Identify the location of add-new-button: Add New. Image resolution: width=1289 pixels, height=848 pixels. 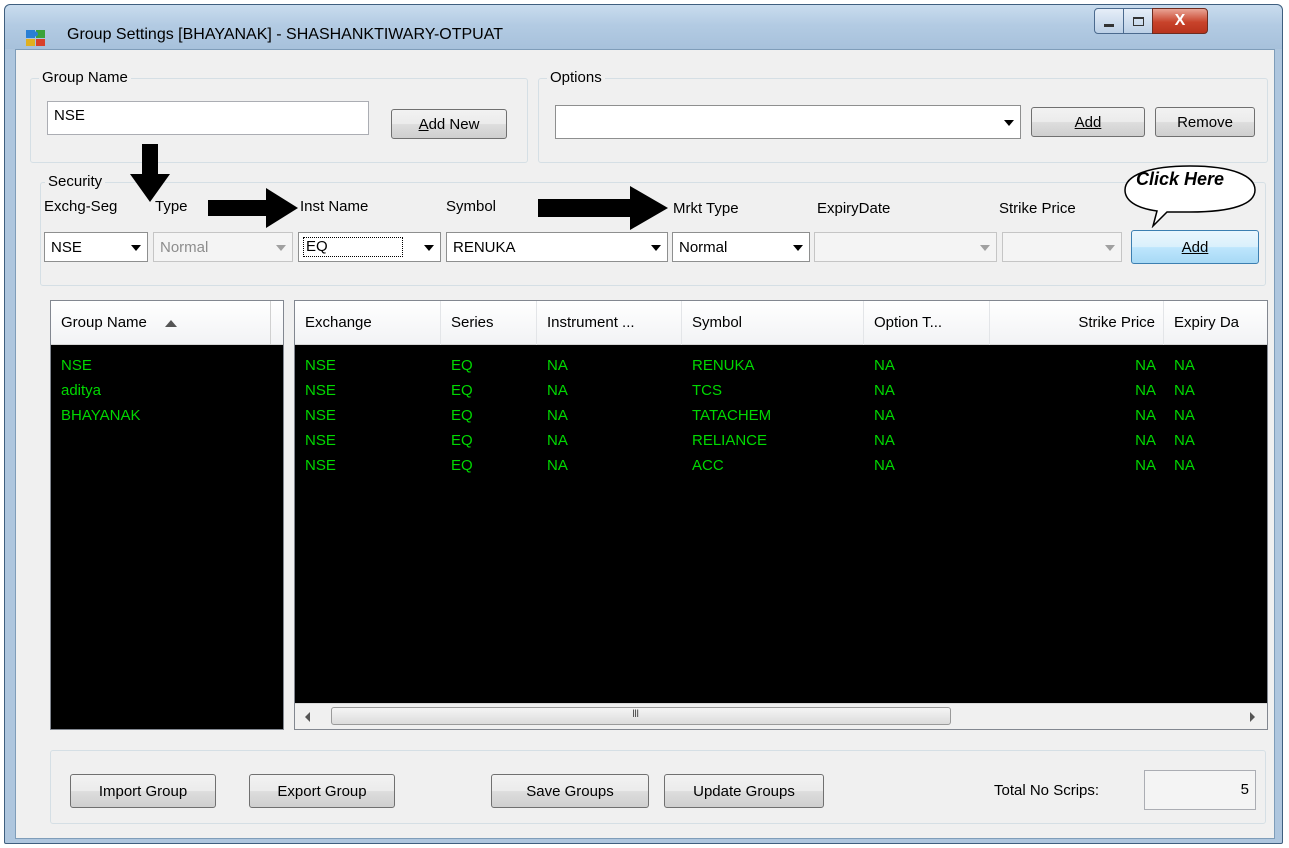
(449, 124).